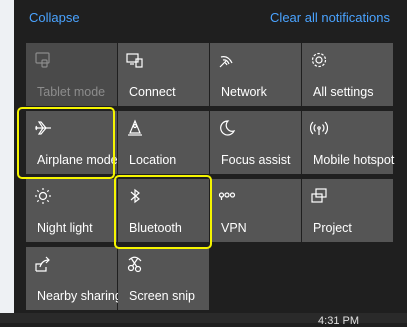  Describe the element at coordinates (163, 142) in the screenshot. I see `tile-location: Location` at that location.